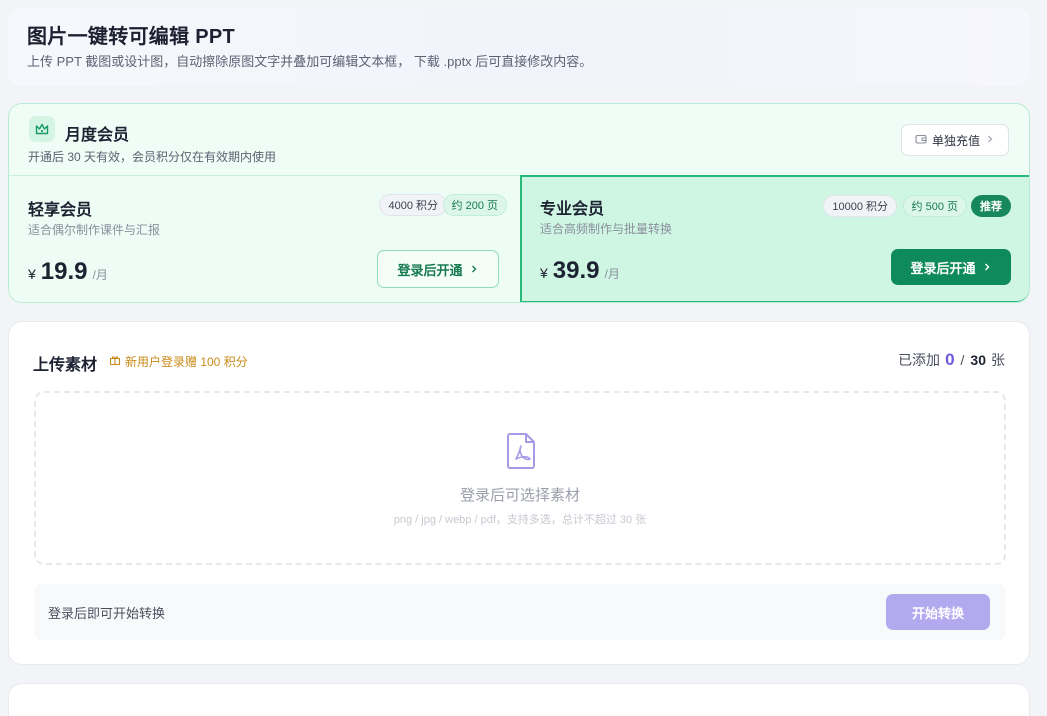 The image size is (1047, 716). I want to click on recharge-label: 单独充值, so click(955, 140).